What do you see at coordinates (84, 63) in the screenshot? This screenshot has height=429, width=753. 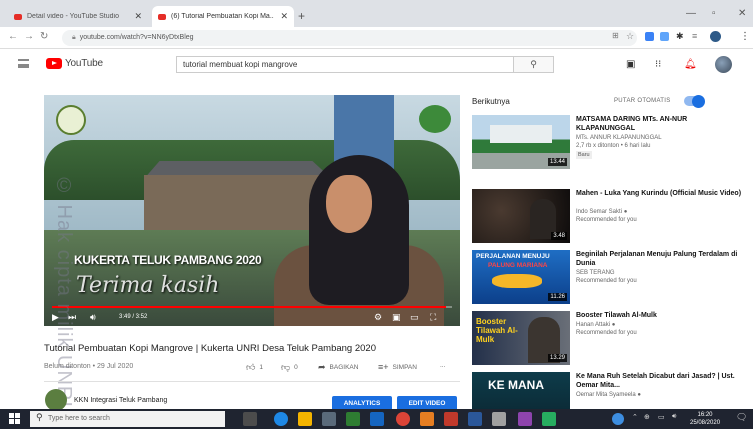 I see `youtube-logo-text: YouTube` at bounding box center [84, 63].